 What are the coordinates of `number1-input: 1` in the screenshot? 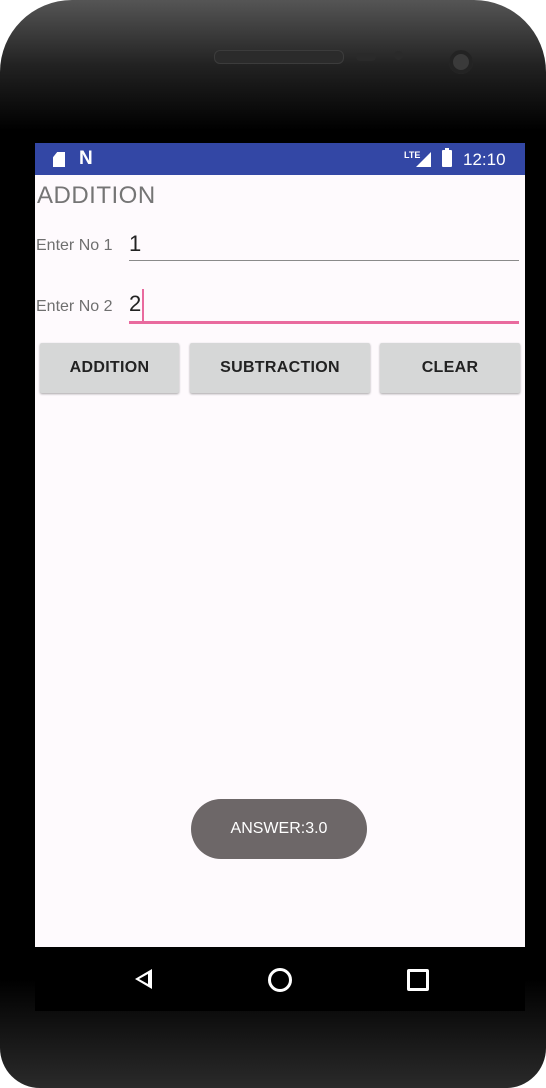 It's located at (135, 244).